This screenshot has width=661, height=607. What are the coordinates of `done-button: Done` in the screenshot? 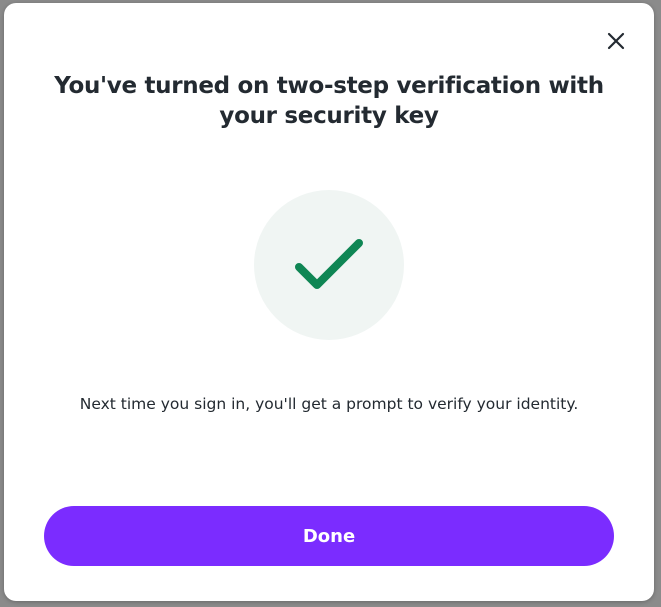 It's located at (329, 536).